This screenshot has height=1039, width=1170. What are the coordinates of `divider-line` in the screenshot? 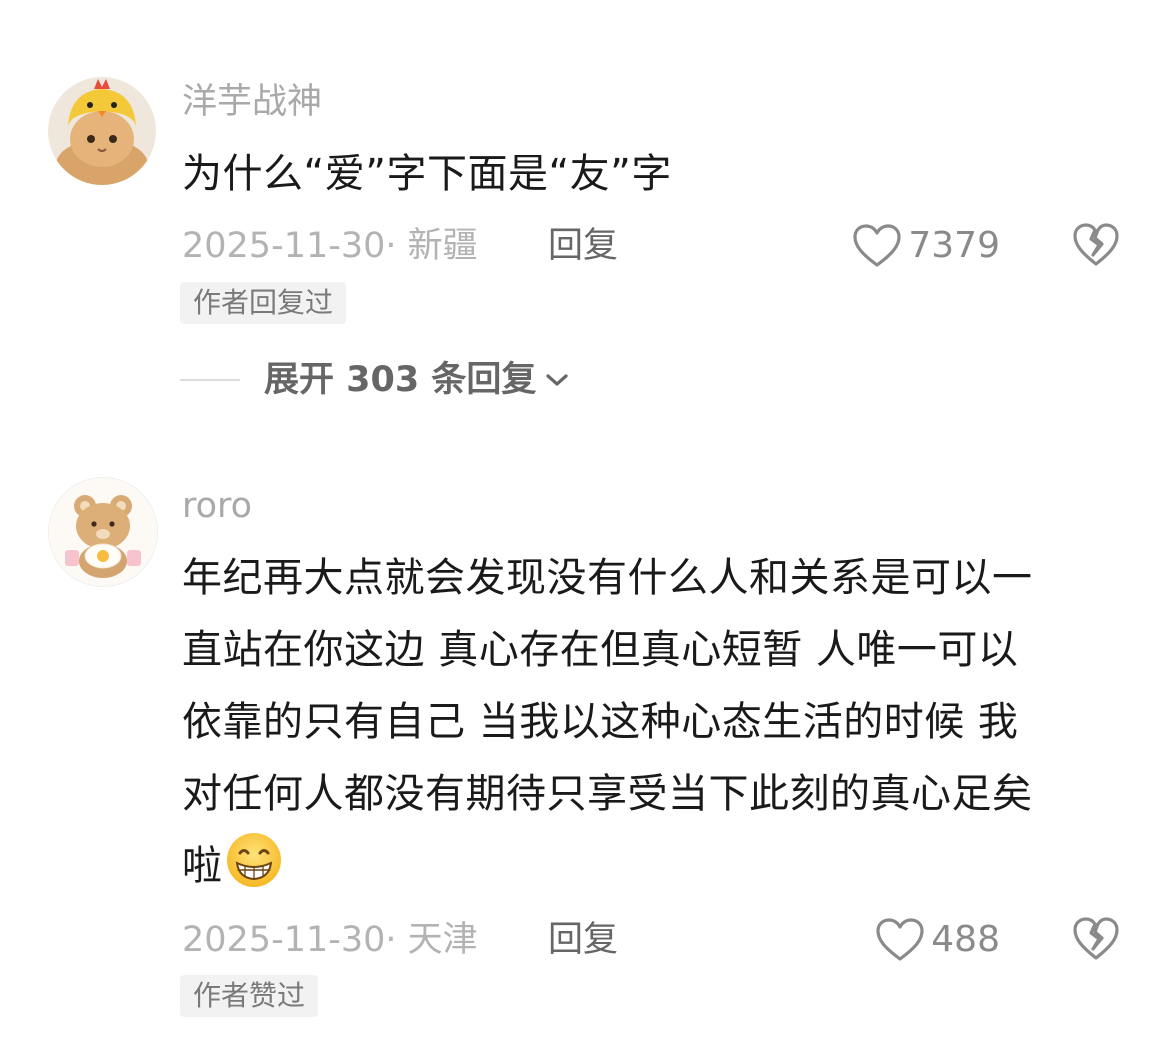 It's located at (210, 380).